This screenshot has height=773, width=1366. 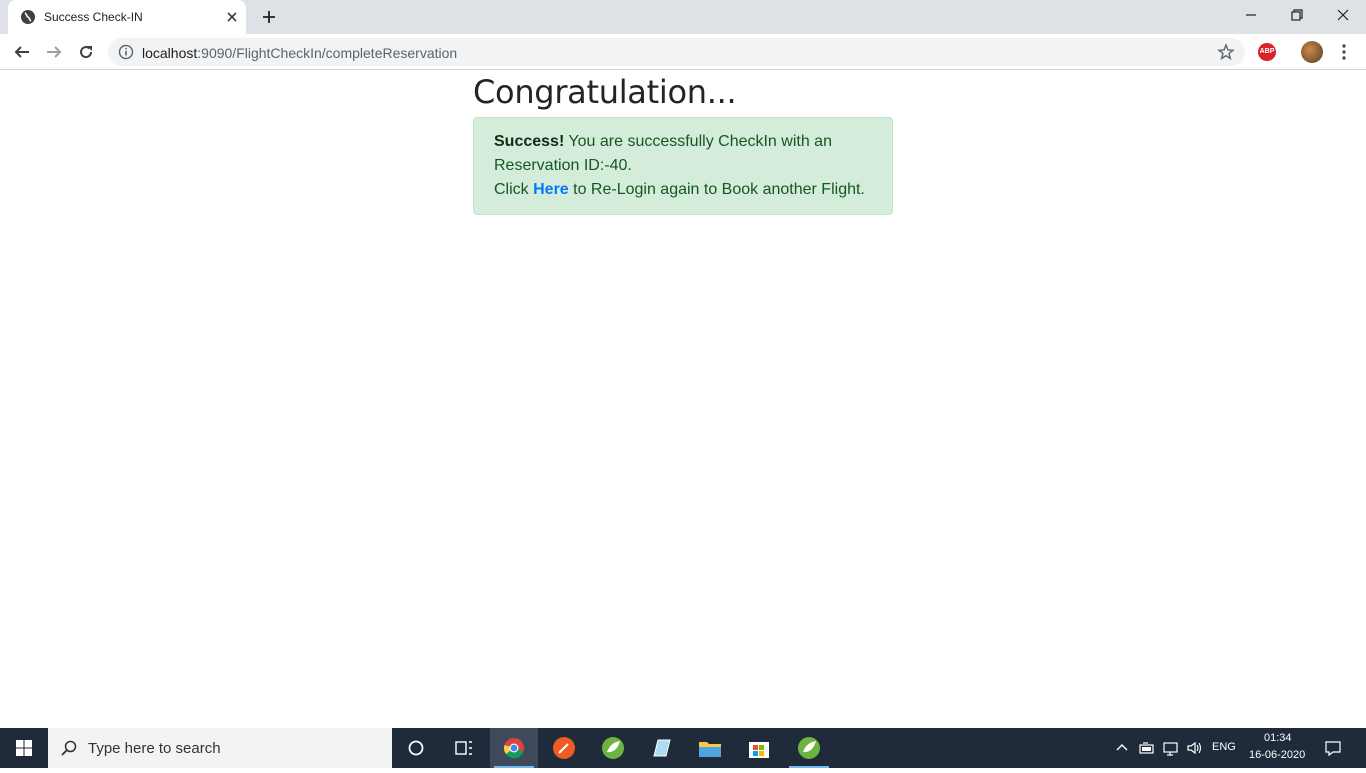 I want to click on close-window-icon, so click(x=1343, y=15).